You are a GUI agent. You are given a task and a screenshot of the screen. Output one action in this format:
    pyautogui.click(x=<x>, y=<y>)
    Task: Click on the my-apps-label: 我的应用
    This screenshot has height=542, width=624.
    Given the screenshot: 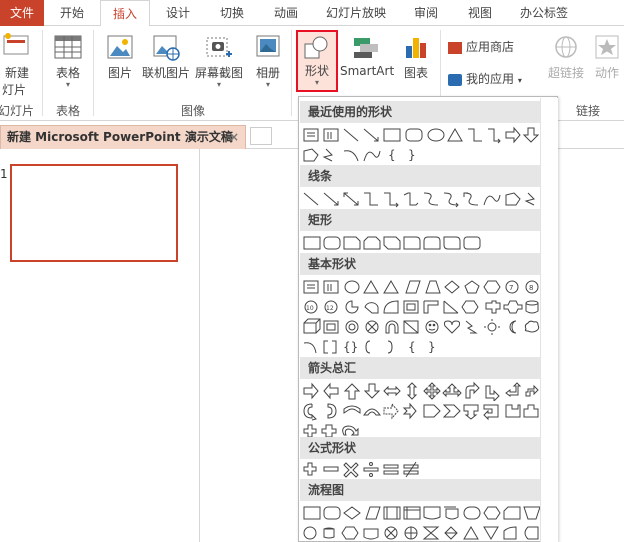 What is the action you would take?
    pyautogui.click(x=490, y=79)
    